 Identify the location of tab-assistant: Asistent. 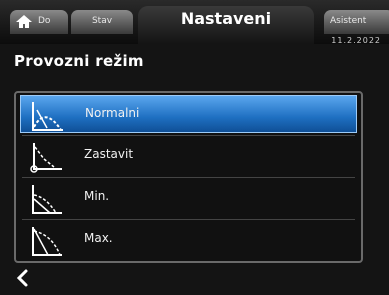
(356, 22).